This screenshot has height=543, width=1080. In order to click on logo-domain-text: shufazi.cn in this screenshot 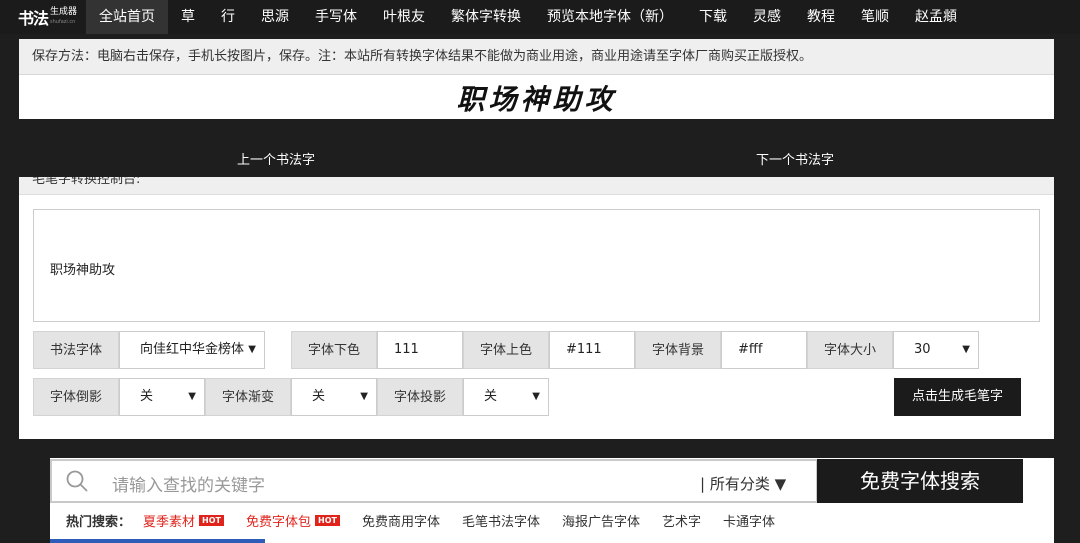, I will do `click(63, 22)`.